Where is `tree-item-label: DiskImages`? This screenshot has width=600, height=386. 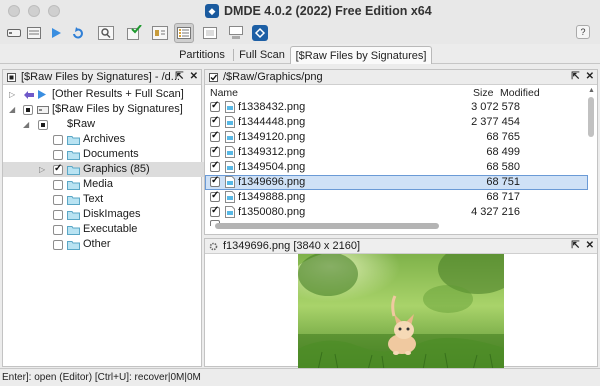
tree-item-label: DiskImages is located at coordinates (112, 214).